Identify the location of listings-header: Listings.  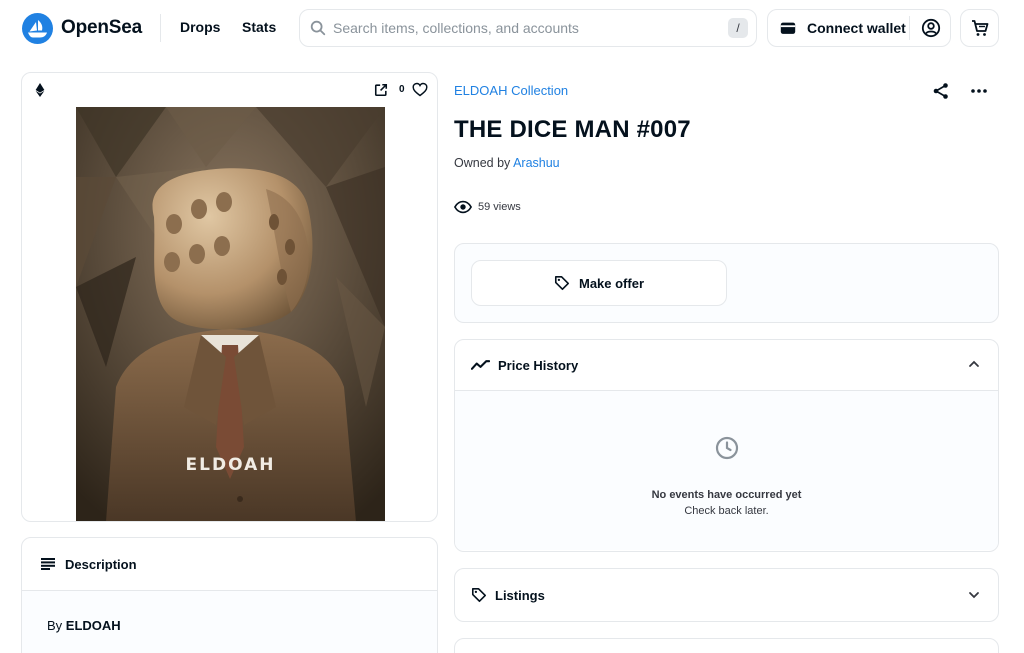
(726, 595).